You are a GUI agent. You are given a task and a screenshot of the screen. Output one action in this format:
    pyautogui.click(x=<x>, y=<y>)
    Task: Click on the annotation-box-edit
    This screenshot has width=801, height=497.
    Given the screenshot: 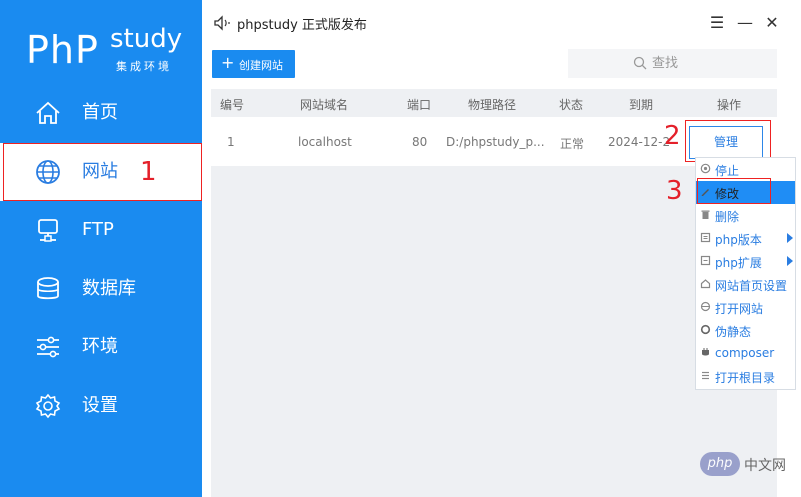 What is the action you would take?
    pyautogui.click(x=734, y=191)
    